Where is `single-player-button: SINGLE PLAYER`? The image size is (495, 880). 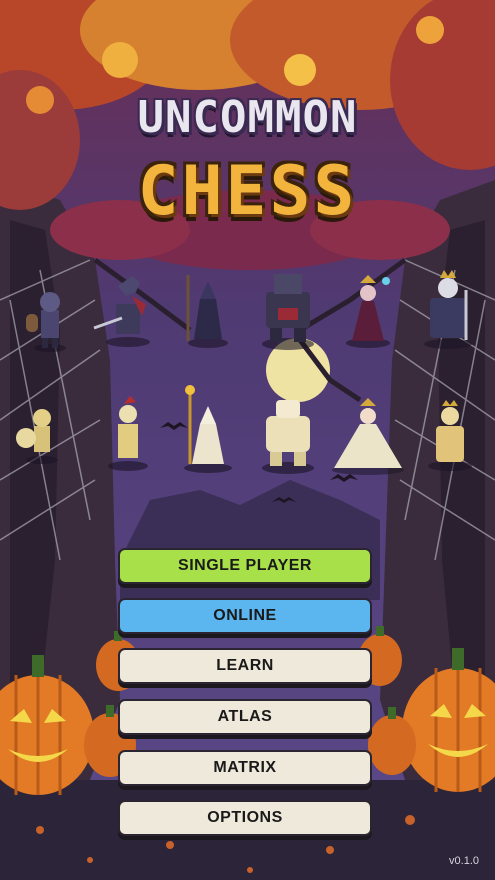 single-player-button: SINGLE PLAYER is located at coordinates (245, 566).